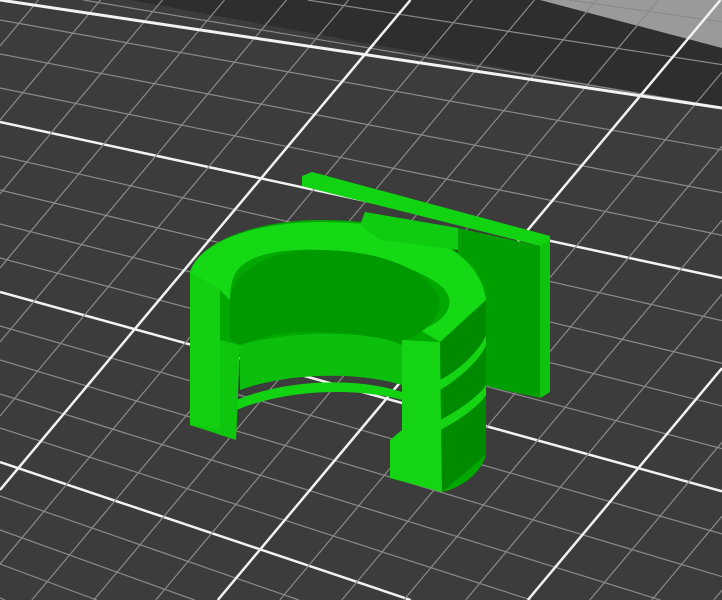 The width and height of the screenshot is (722, 600). I want to click on back-plate-side, so click(545, 319).